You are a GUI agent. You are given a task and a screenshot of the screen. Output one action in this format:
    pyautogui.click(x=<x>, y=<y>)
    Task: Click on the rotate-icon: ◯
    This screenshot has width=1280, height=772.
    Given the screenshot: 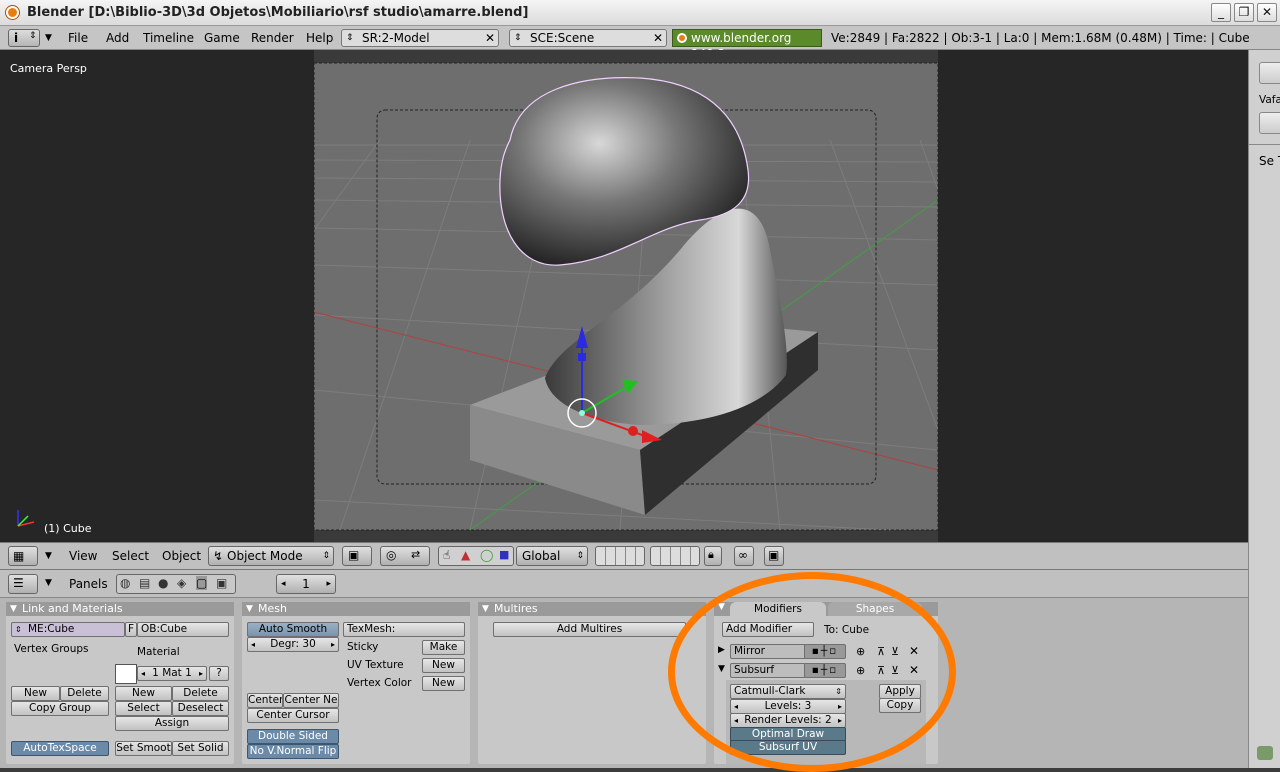 What is the action you would take?
    pyautogui.click(x=486, y=555)
    